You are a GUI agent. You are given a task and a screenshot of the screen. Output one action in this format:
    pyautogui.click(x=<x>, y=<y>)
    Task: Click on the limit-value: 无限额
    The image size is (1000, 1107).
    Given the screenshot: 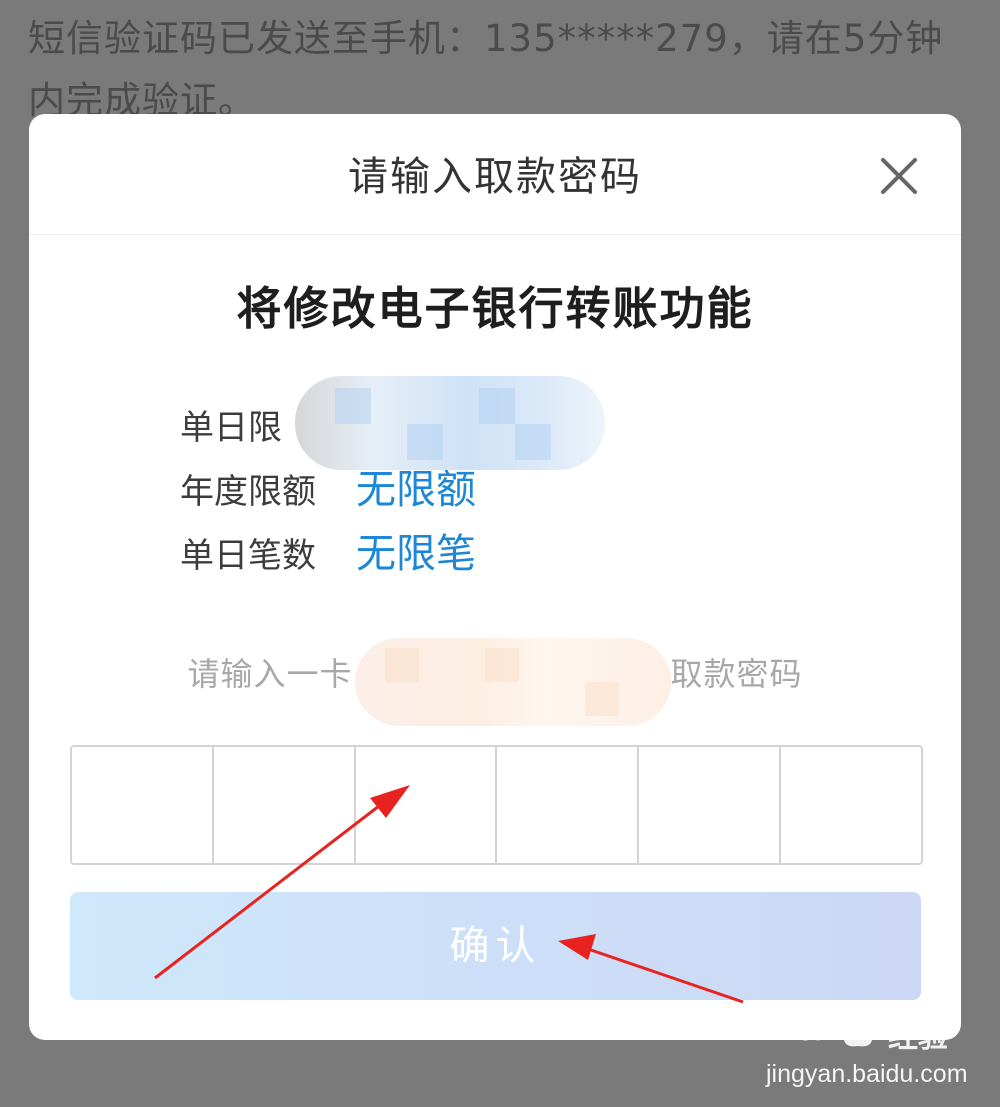 What is the action you would take?
    pyautogui.click(x=416, y=490)
    